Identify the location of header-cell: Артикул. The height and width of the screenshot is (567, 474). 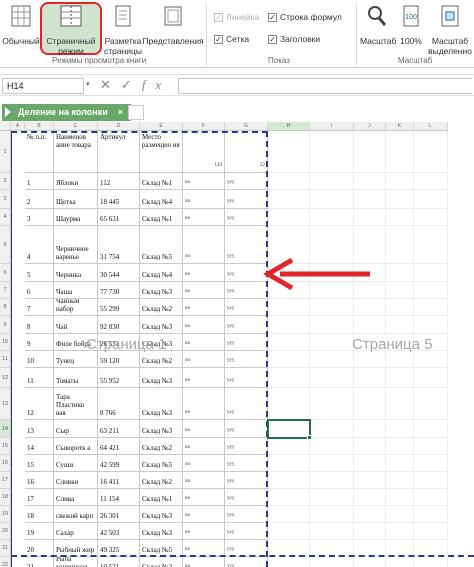
(119, 152).